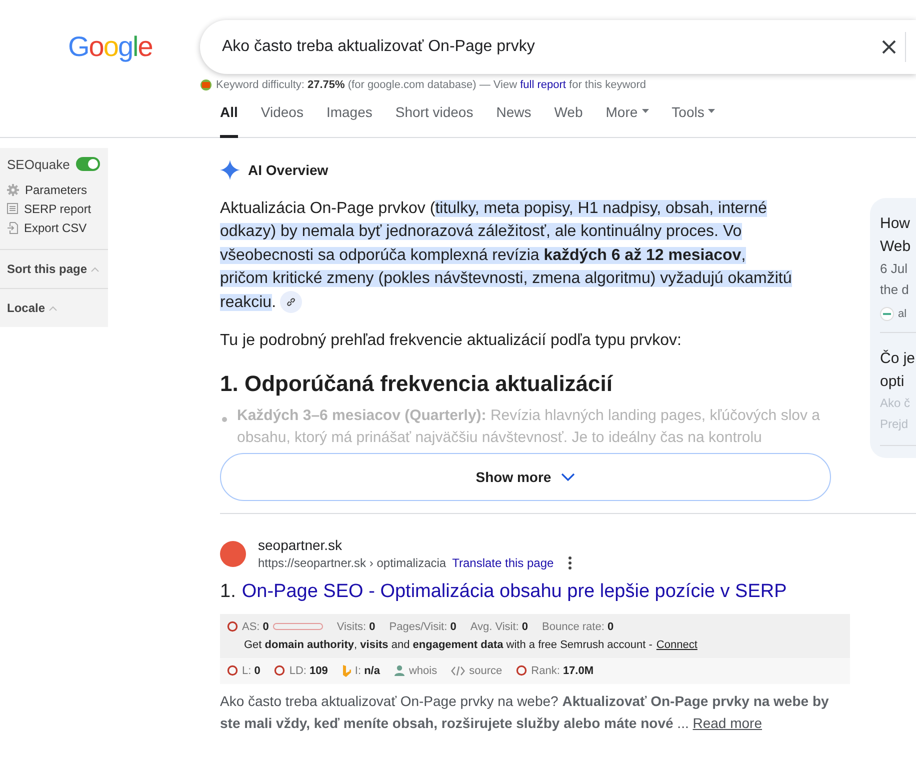 Image resolution: width=916 pixels, height=768 pixels. What do you see at coordinates (451, 341) in the screenshot?
I see `overview-text: Tu je podrobný prehľad frekvencie aktualizácií podľa typu prvkov:` at bounding box center [451, 341].